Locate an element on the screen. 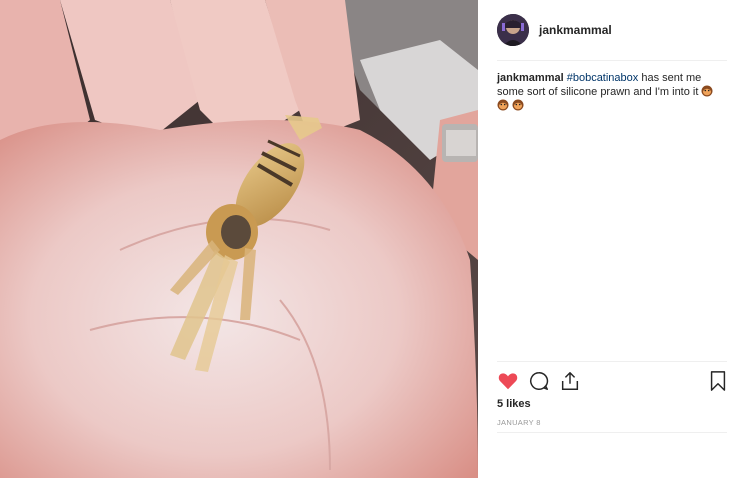 The image size is (745, 478). username: jankmammal is located at coordinates (575, 30).